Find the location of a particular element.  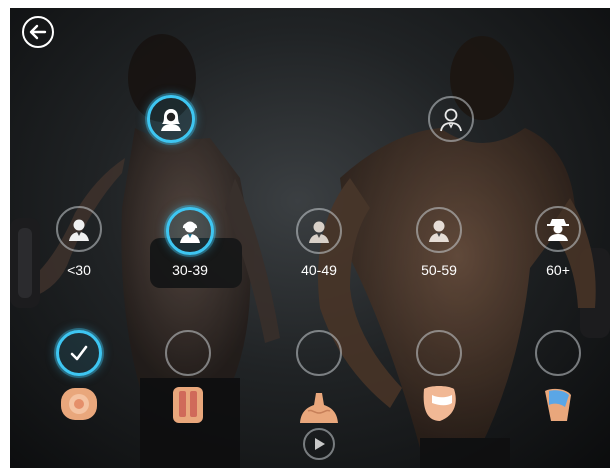

age-label-50-59: 50-59 is located at coordinates (439, 270).